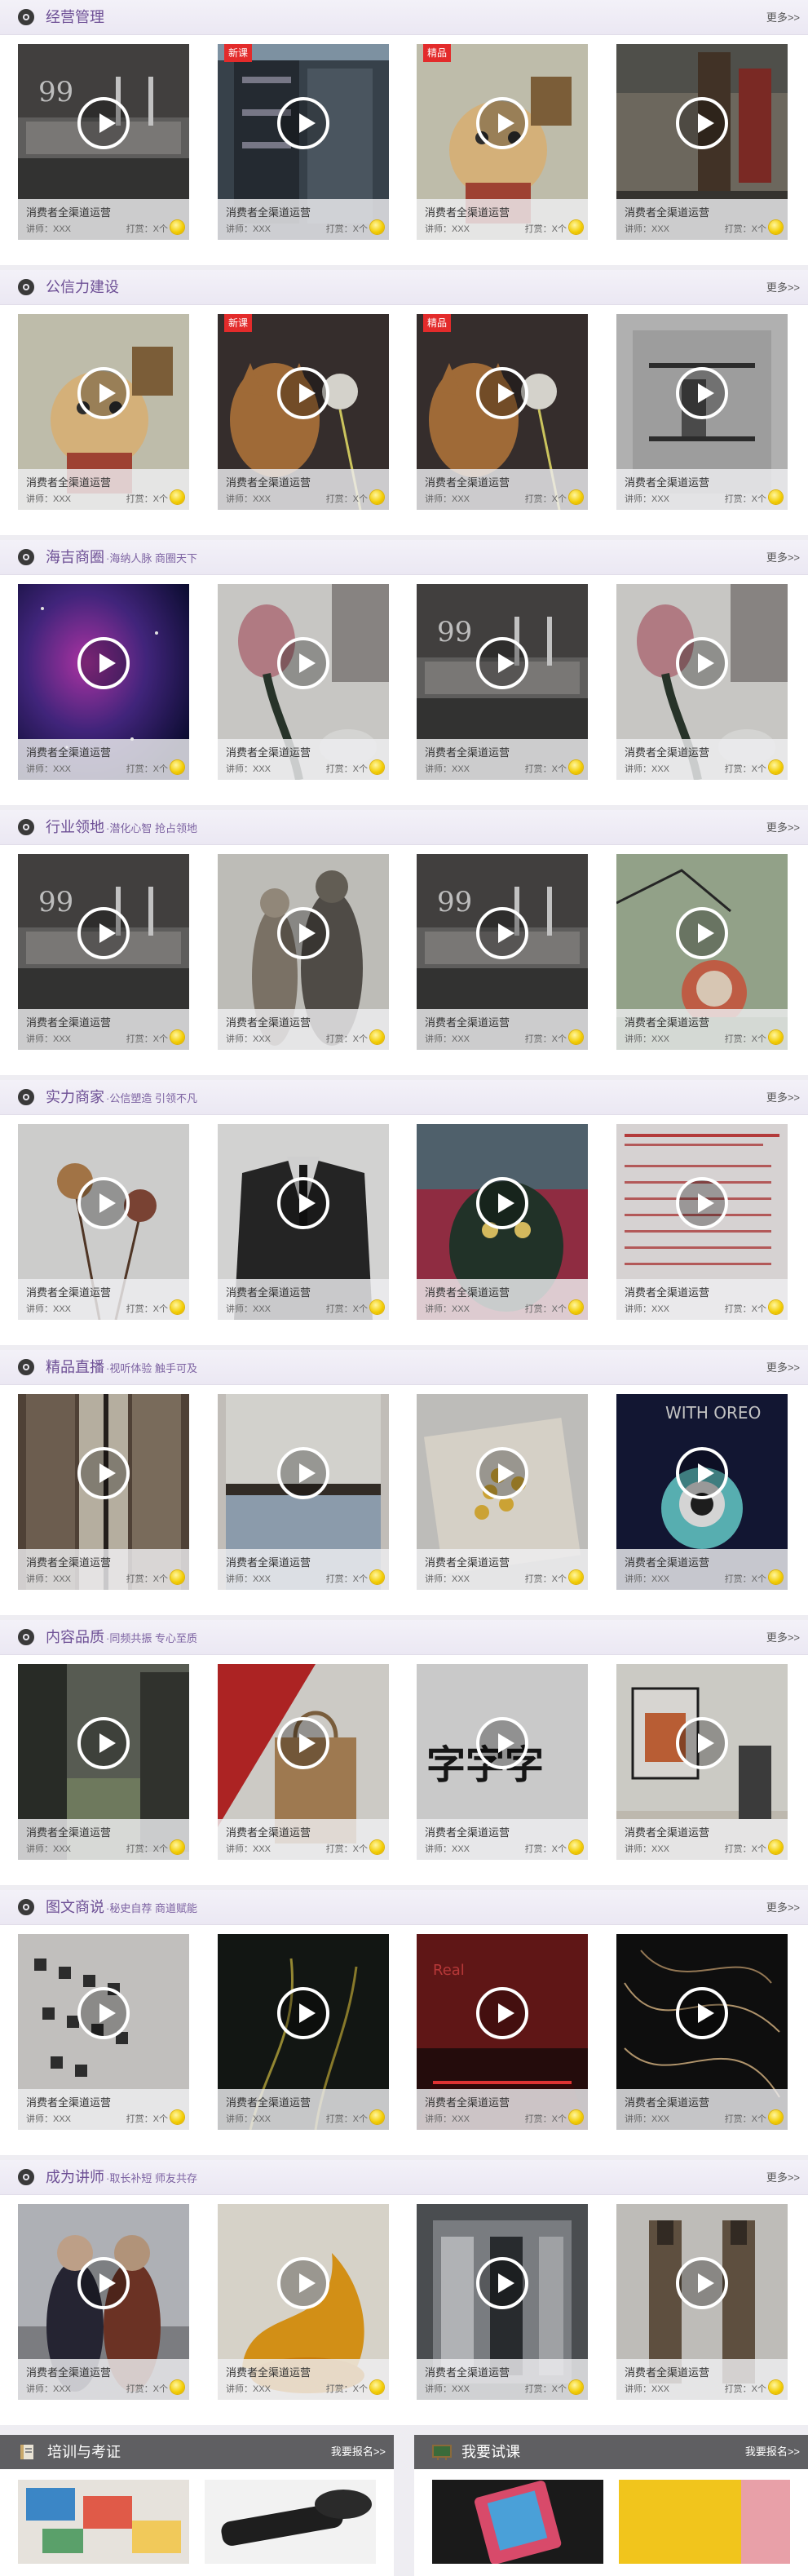  I want to click on course-card: Real 消费者全渠道运营 讲师：XXX 打赏：X个, so click(502, 2032).